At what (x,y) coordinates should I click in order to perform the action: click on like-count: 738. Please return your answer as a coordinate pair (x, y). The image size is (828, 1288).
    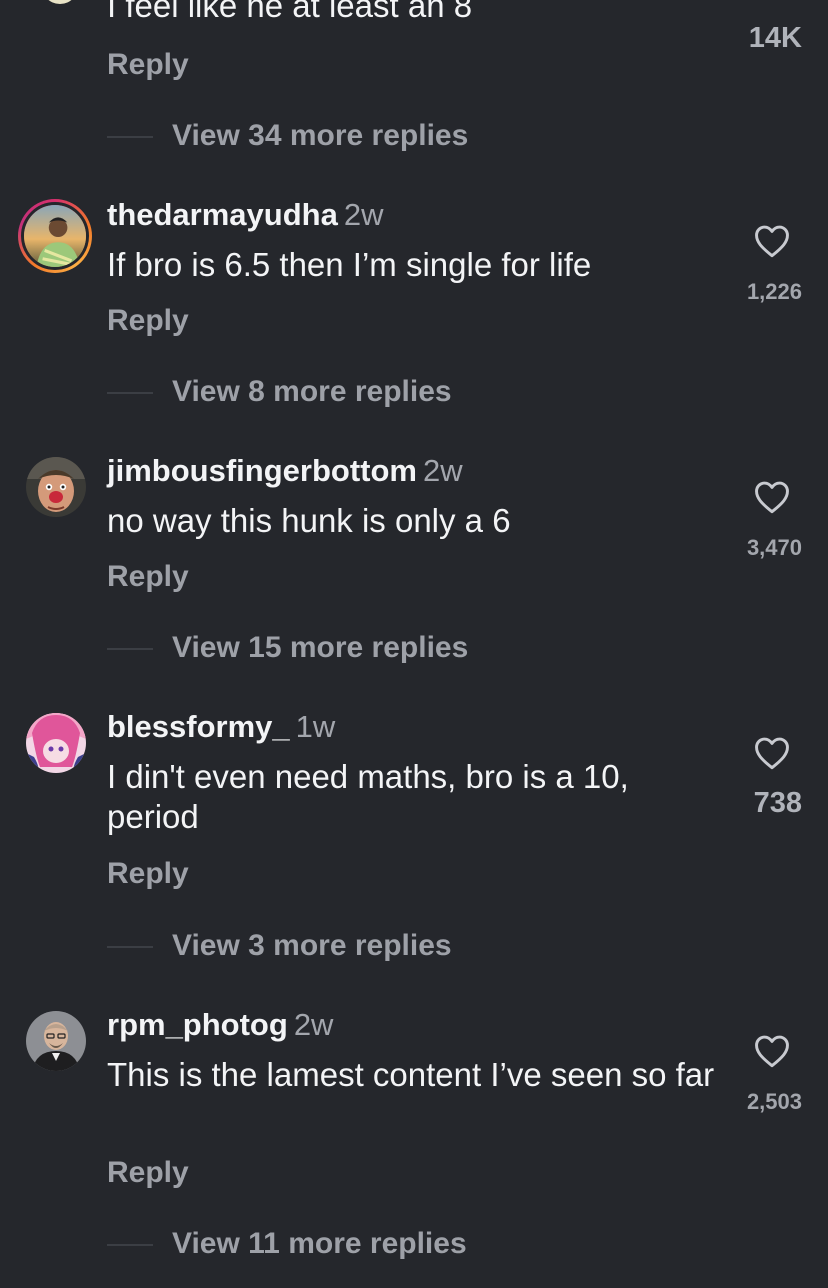
    Looking at the image, I should click on (778, 803).